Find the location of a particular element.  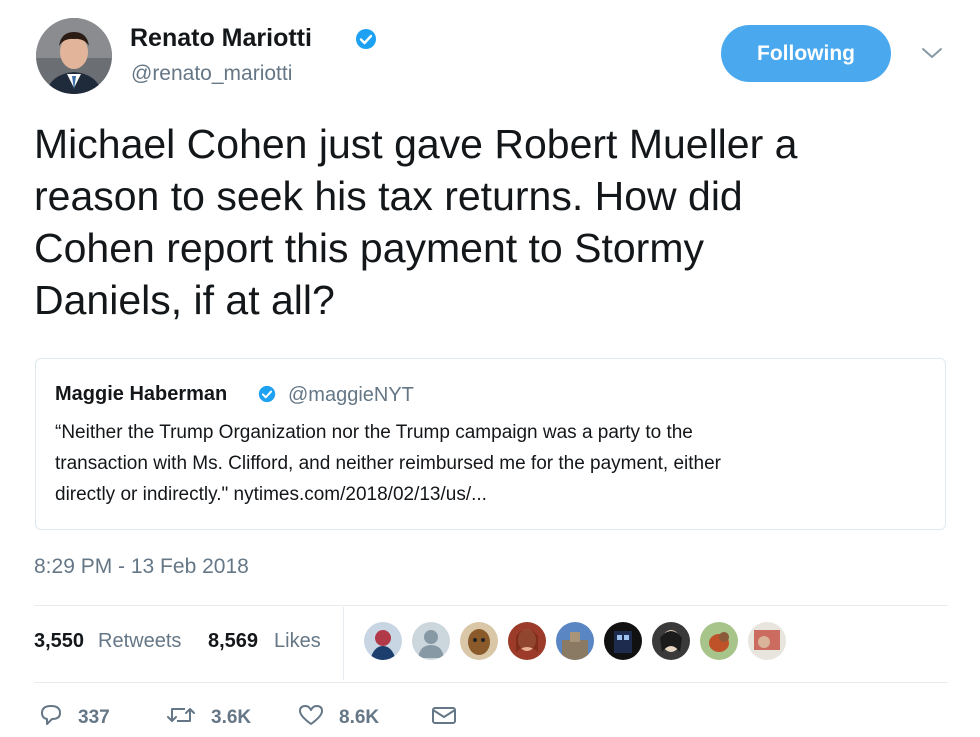

likes-count: 8,569 is located at coordinates (233, 641).